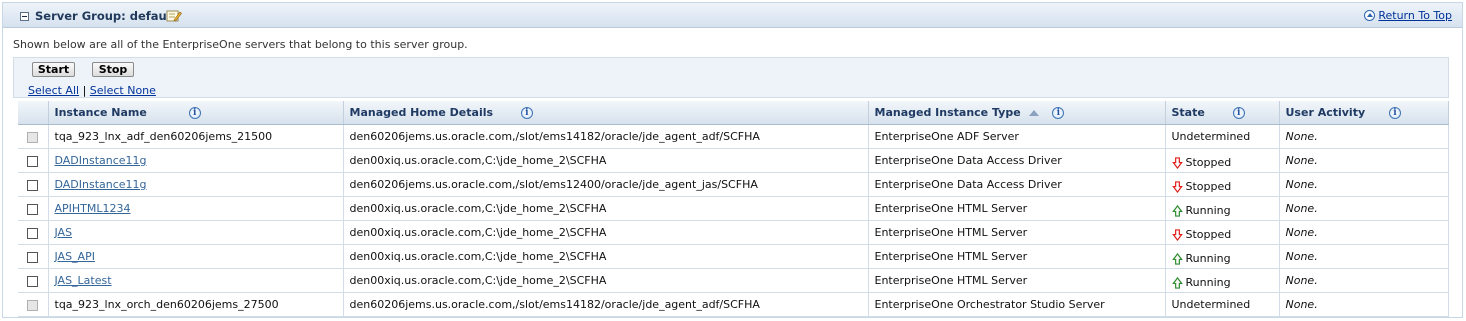 This screenshot has height=321, width=1466. Describe the element at coordinates (166, 304) in the screenshot. I see `instance-name: tqa_923_lnx_orch_den60206jems_27500` at that location.